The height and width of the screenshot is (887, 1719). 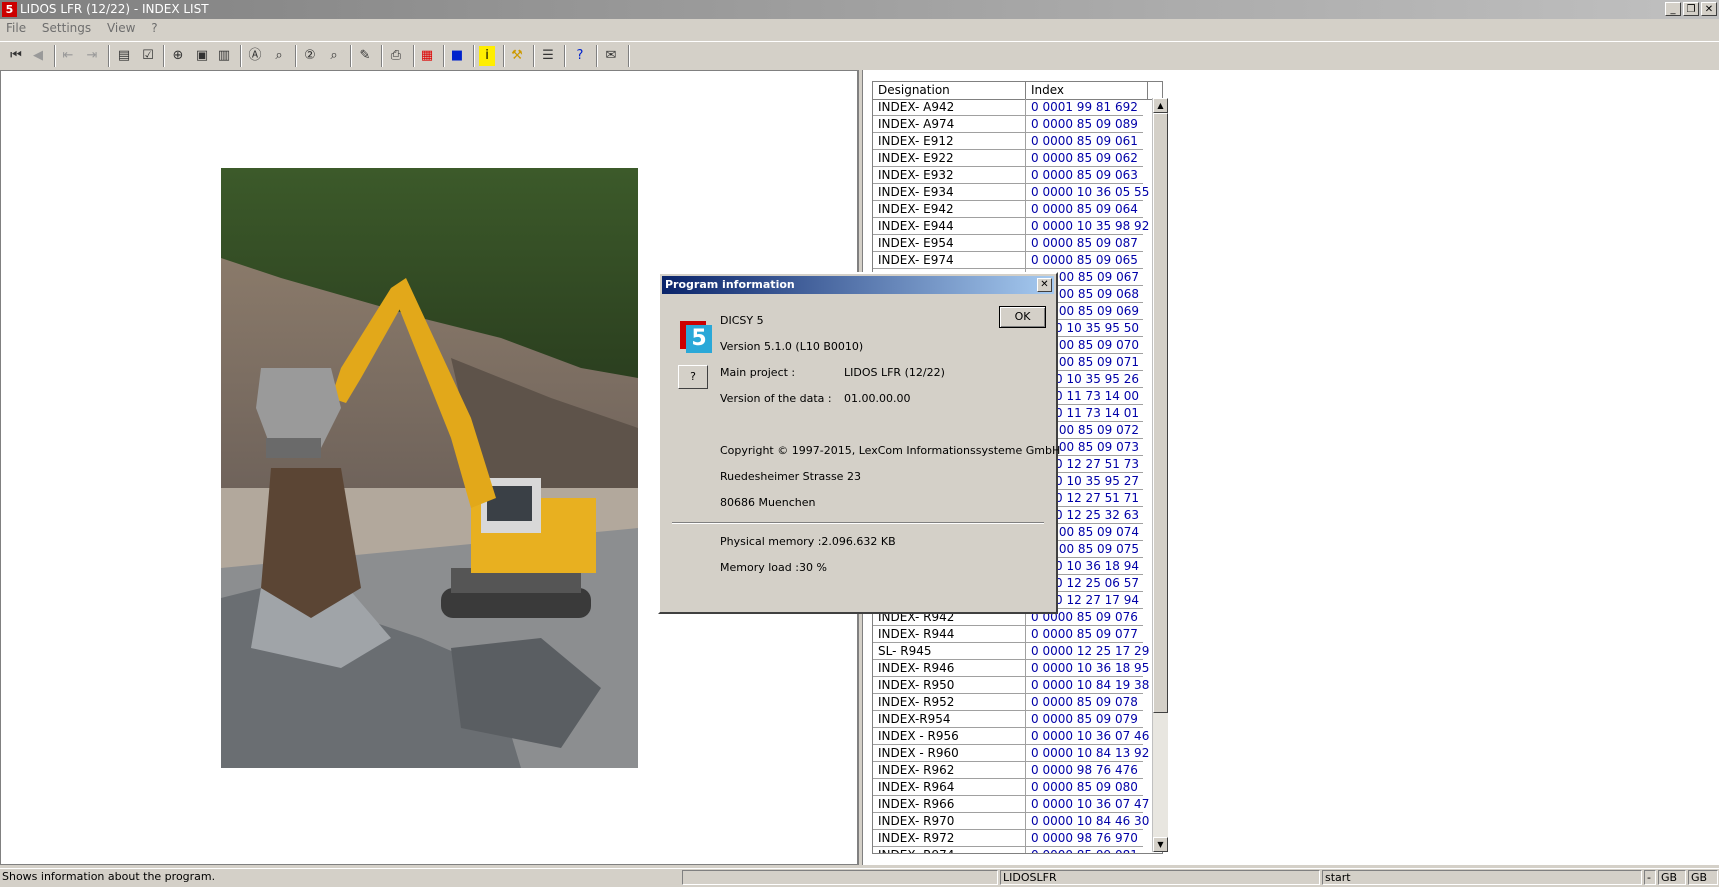 I want to click on designation-cell: INDEX- E954, so click(x=949, y=243).